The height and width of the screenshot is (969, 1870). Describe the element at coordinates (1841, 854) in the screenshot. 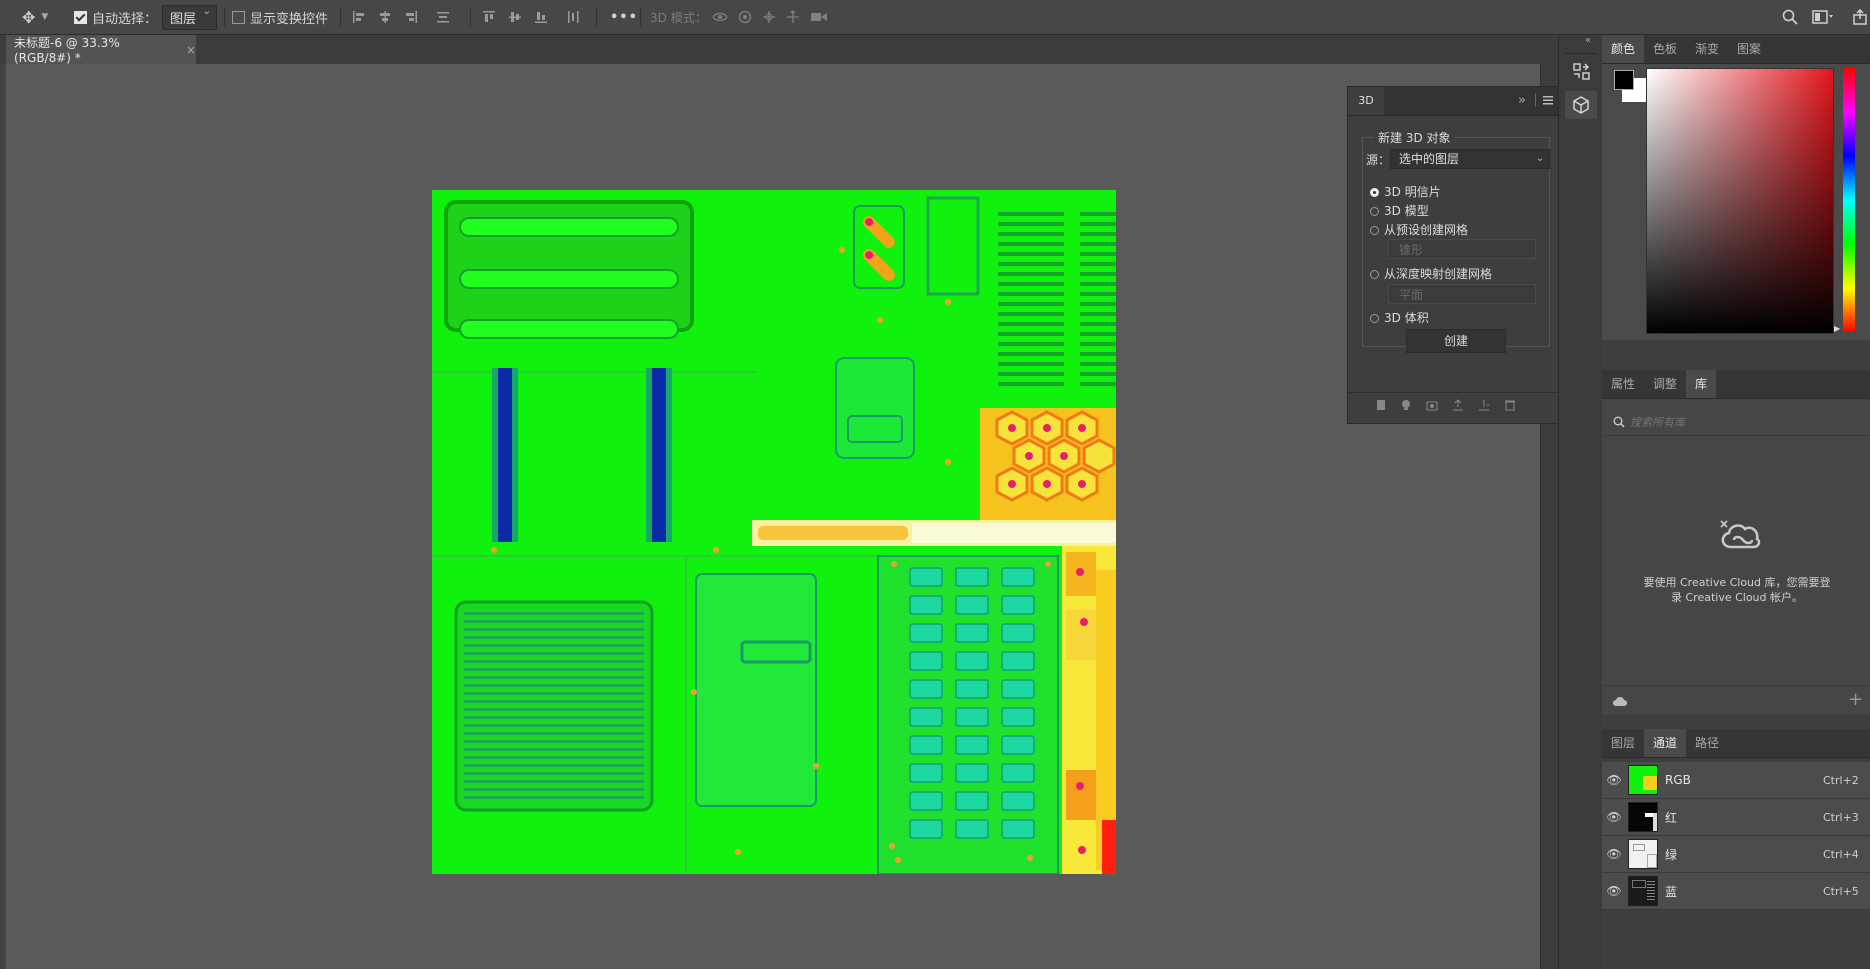

I see `channel-shortcut: Ctrl+4` at that location.